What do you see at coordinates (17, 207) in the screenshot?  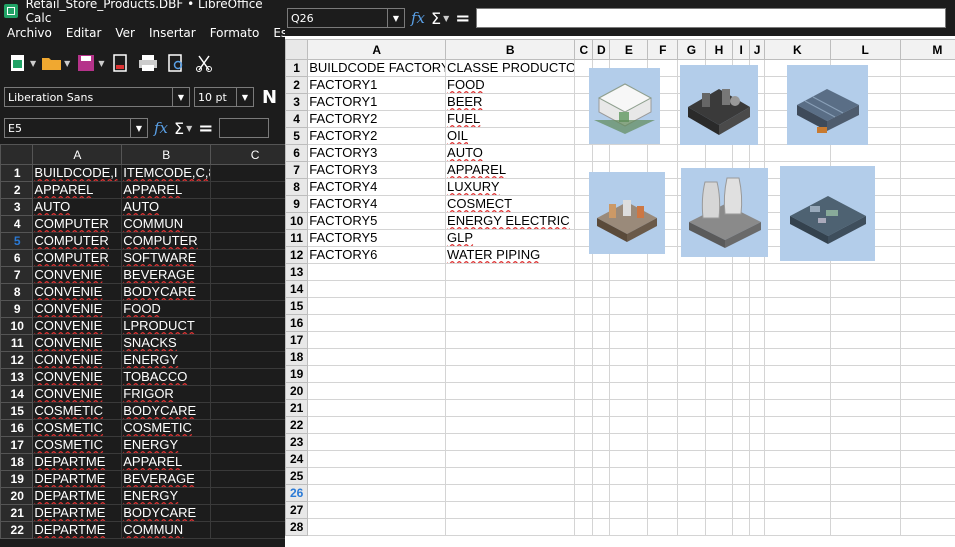 I see `row-header: 3` at bounding box center [17, 207].